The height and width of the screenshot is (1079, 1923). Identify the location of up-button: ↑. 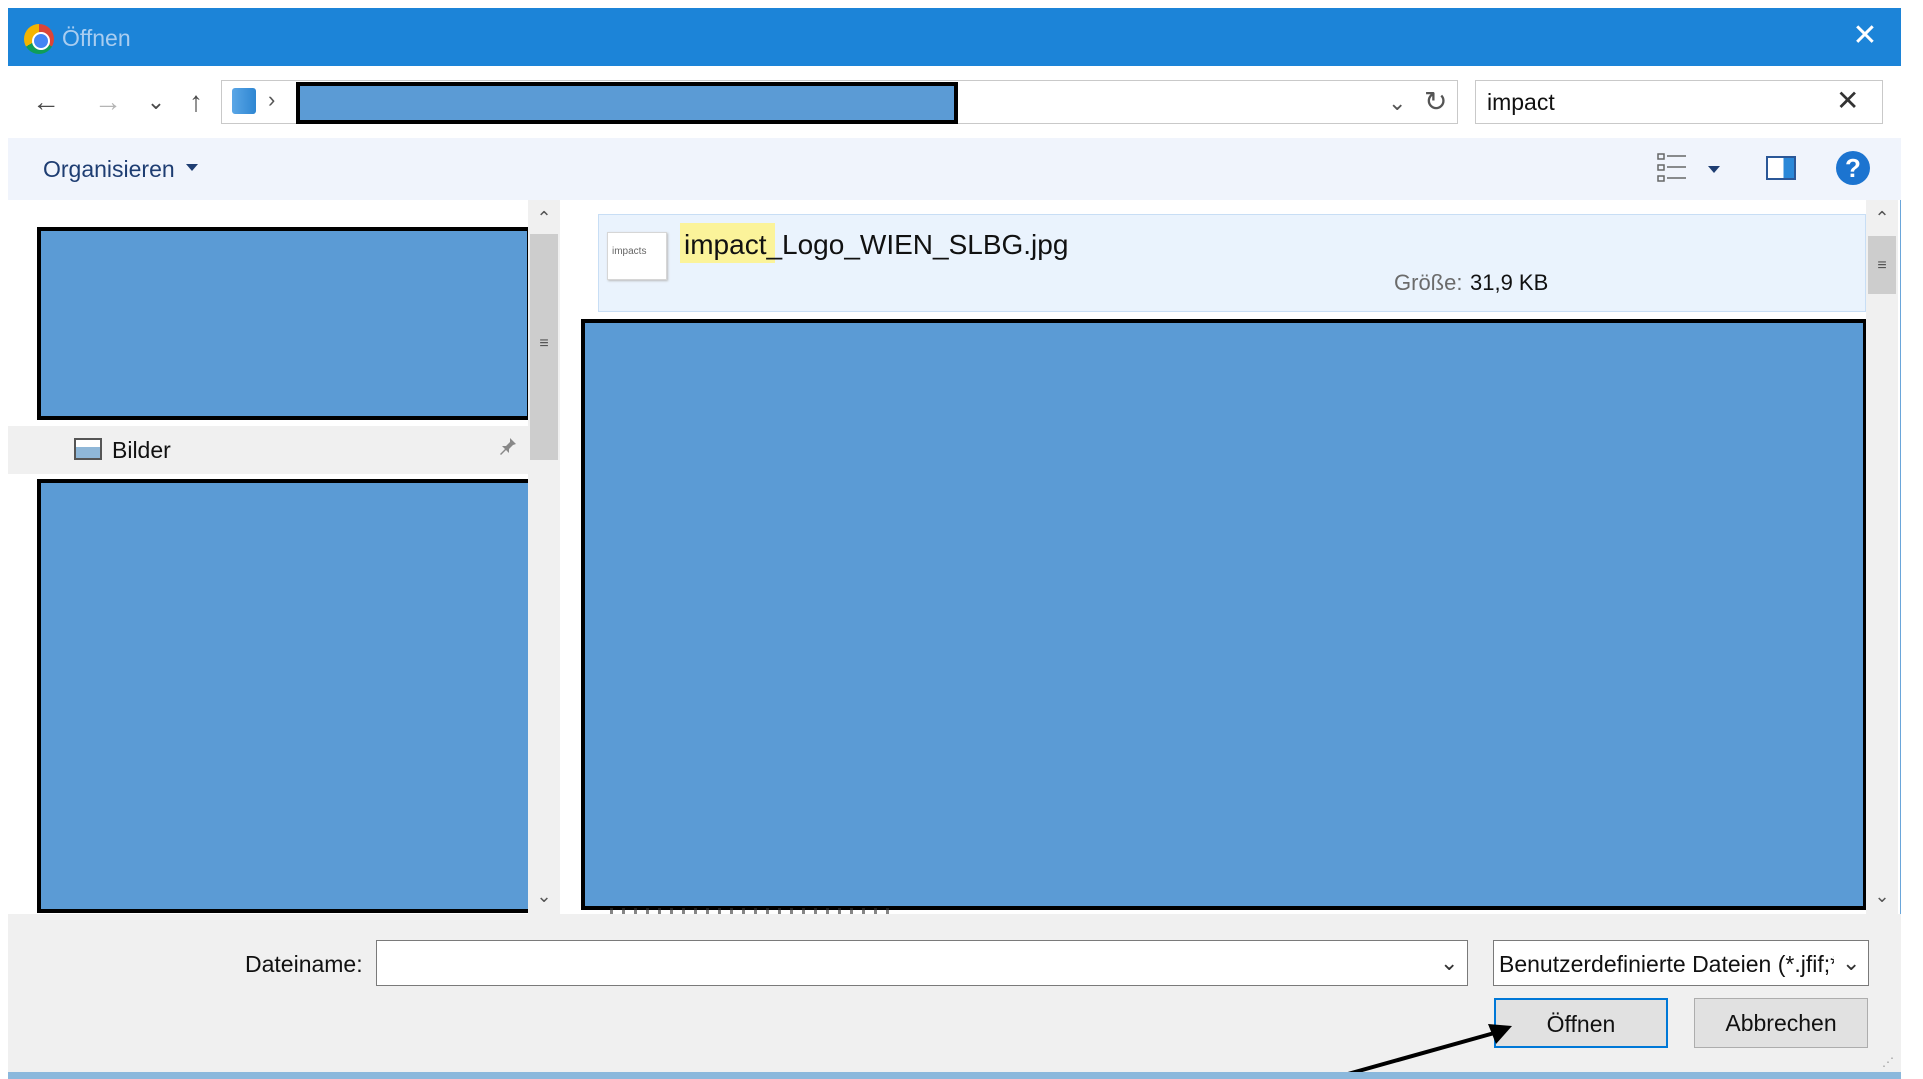
(196, 102).